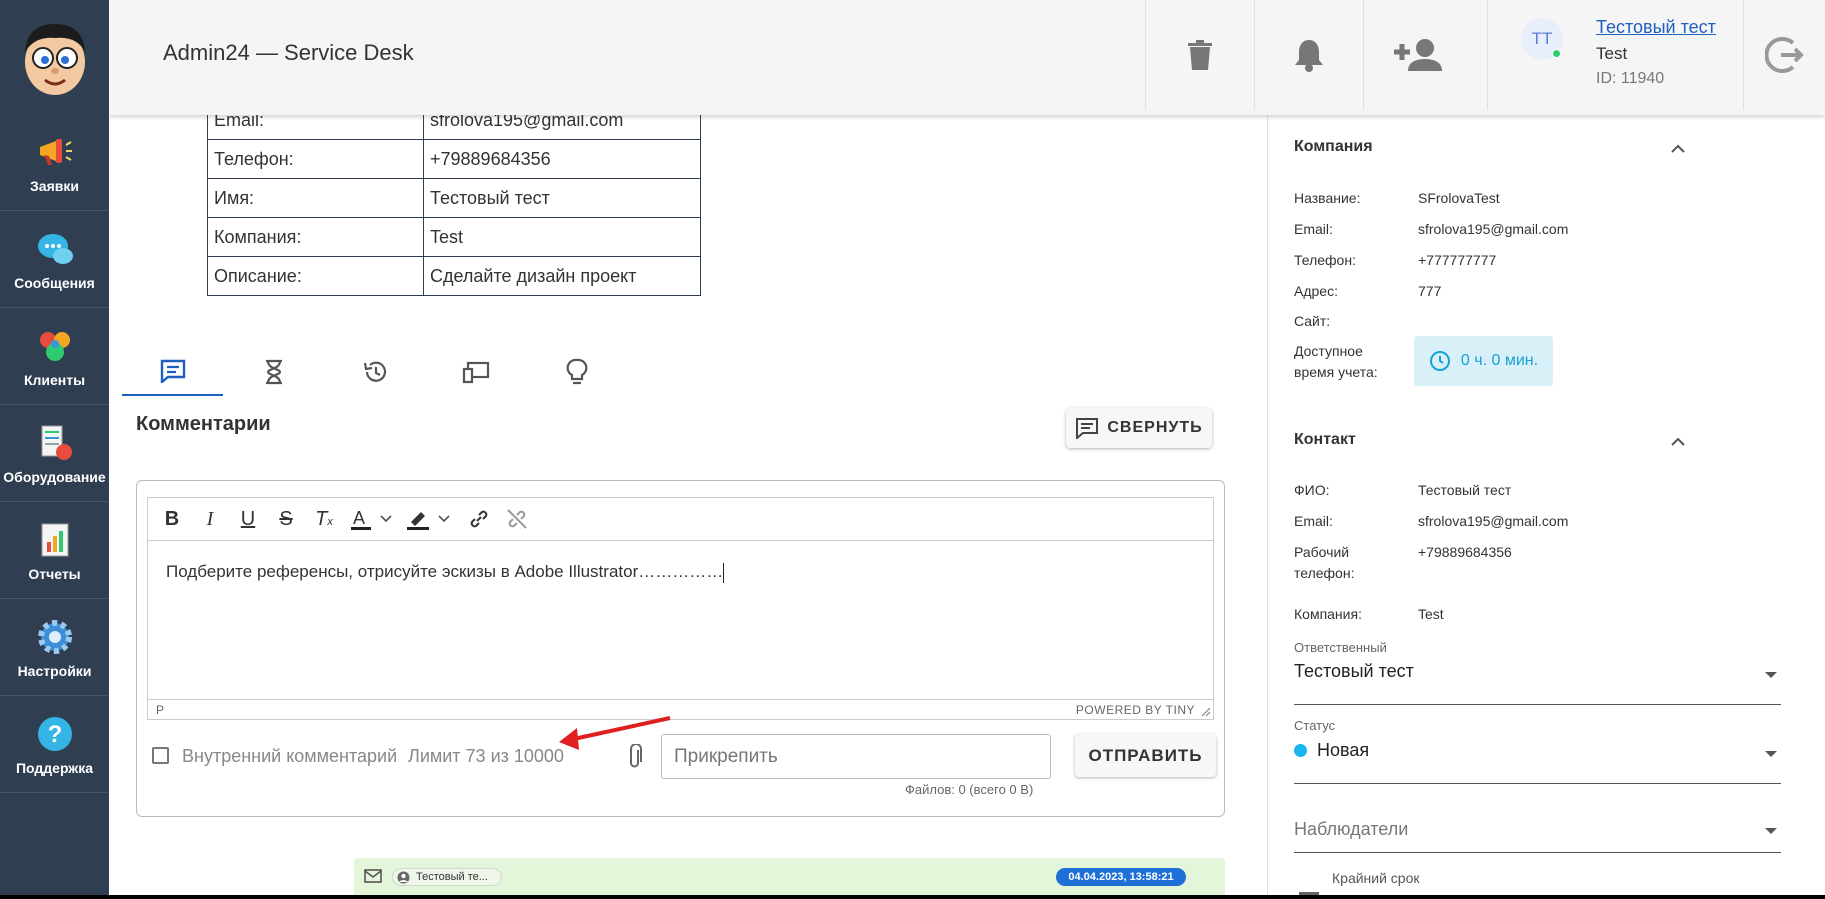 Image resolution: width=1825 pixels, height=899 pixels. What do you see at coordinates (1784, 55) in the screenshot?
I see `logout-button` at bounding box center [1784, 55].